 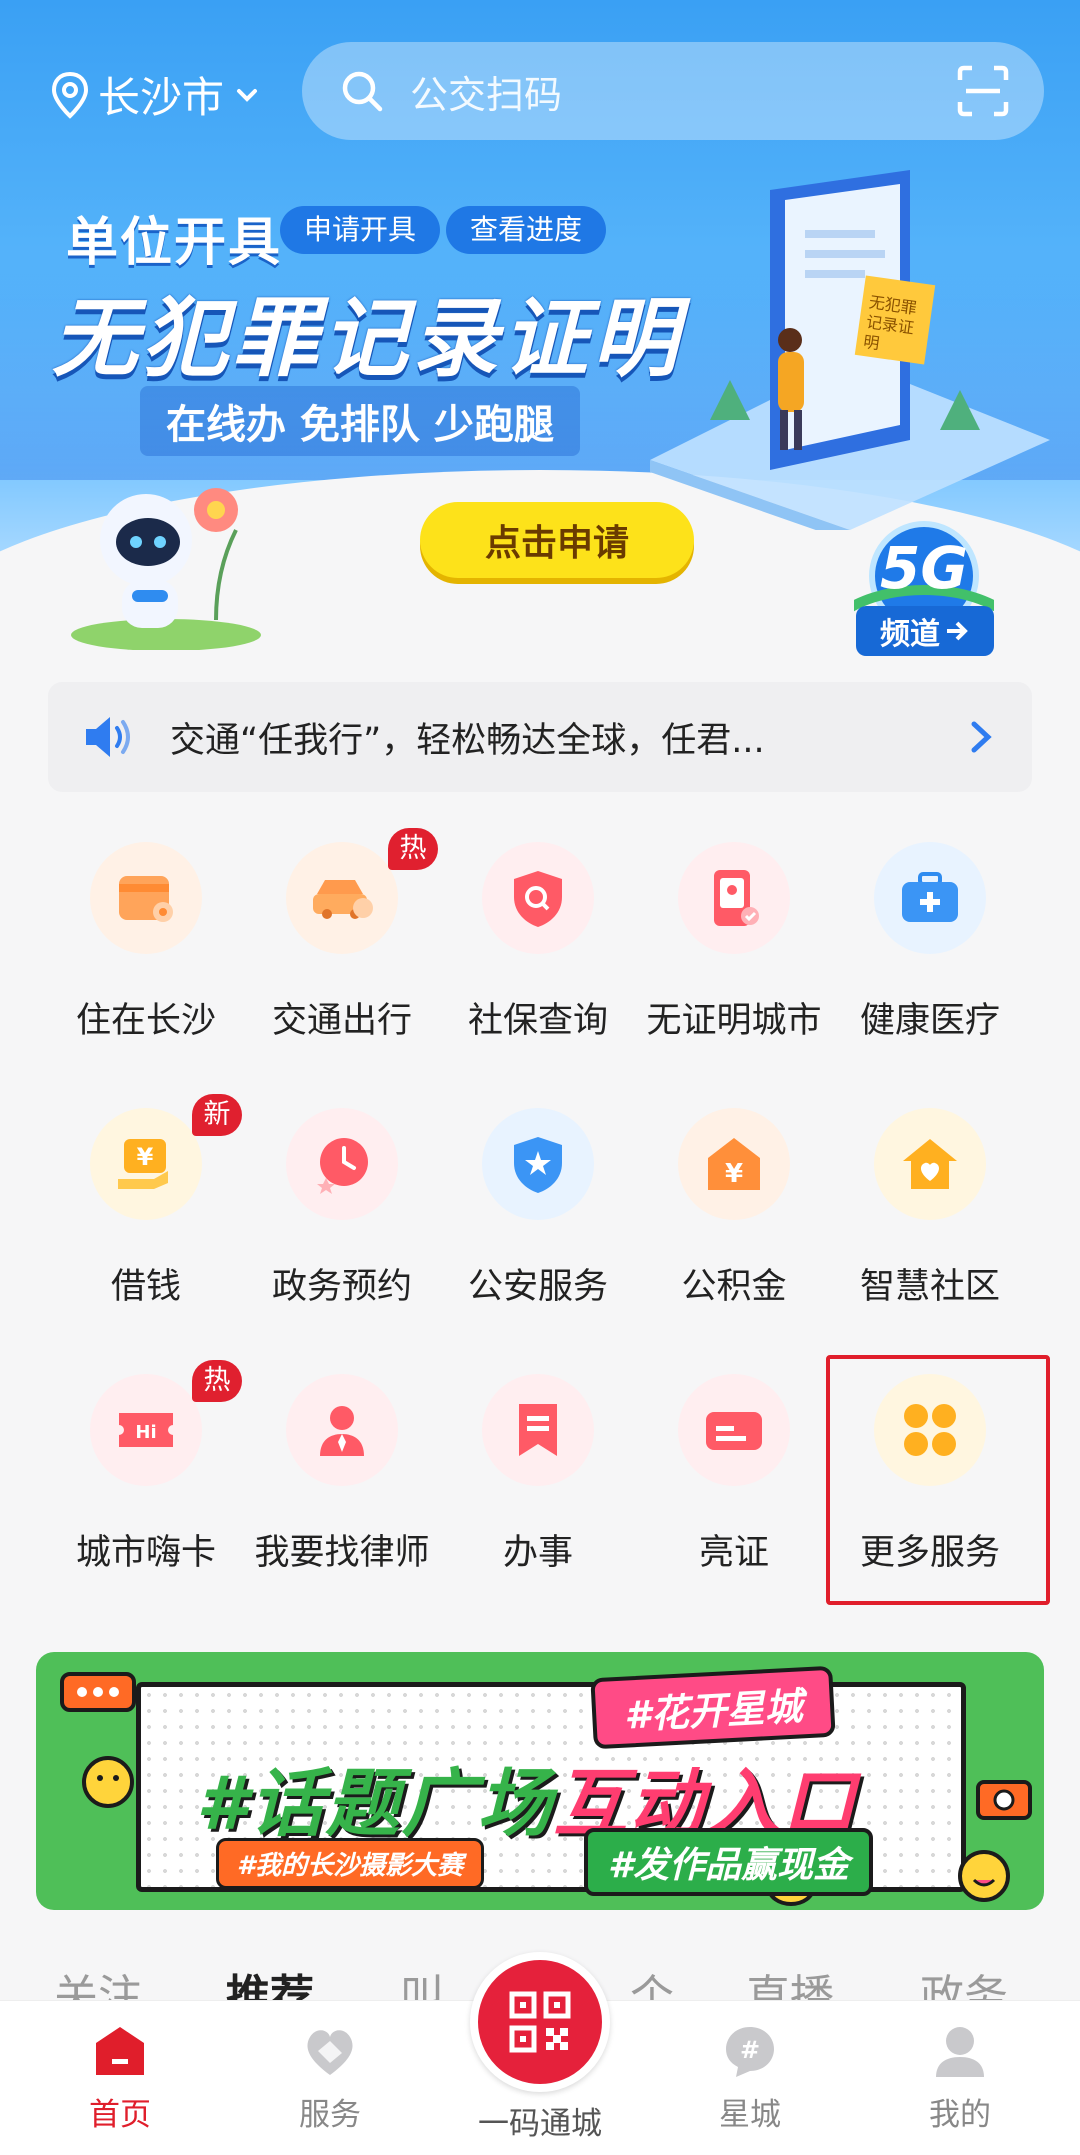 I want to click on service-borrow: ¥ 新 借钱, so click(x=146, y=1215).